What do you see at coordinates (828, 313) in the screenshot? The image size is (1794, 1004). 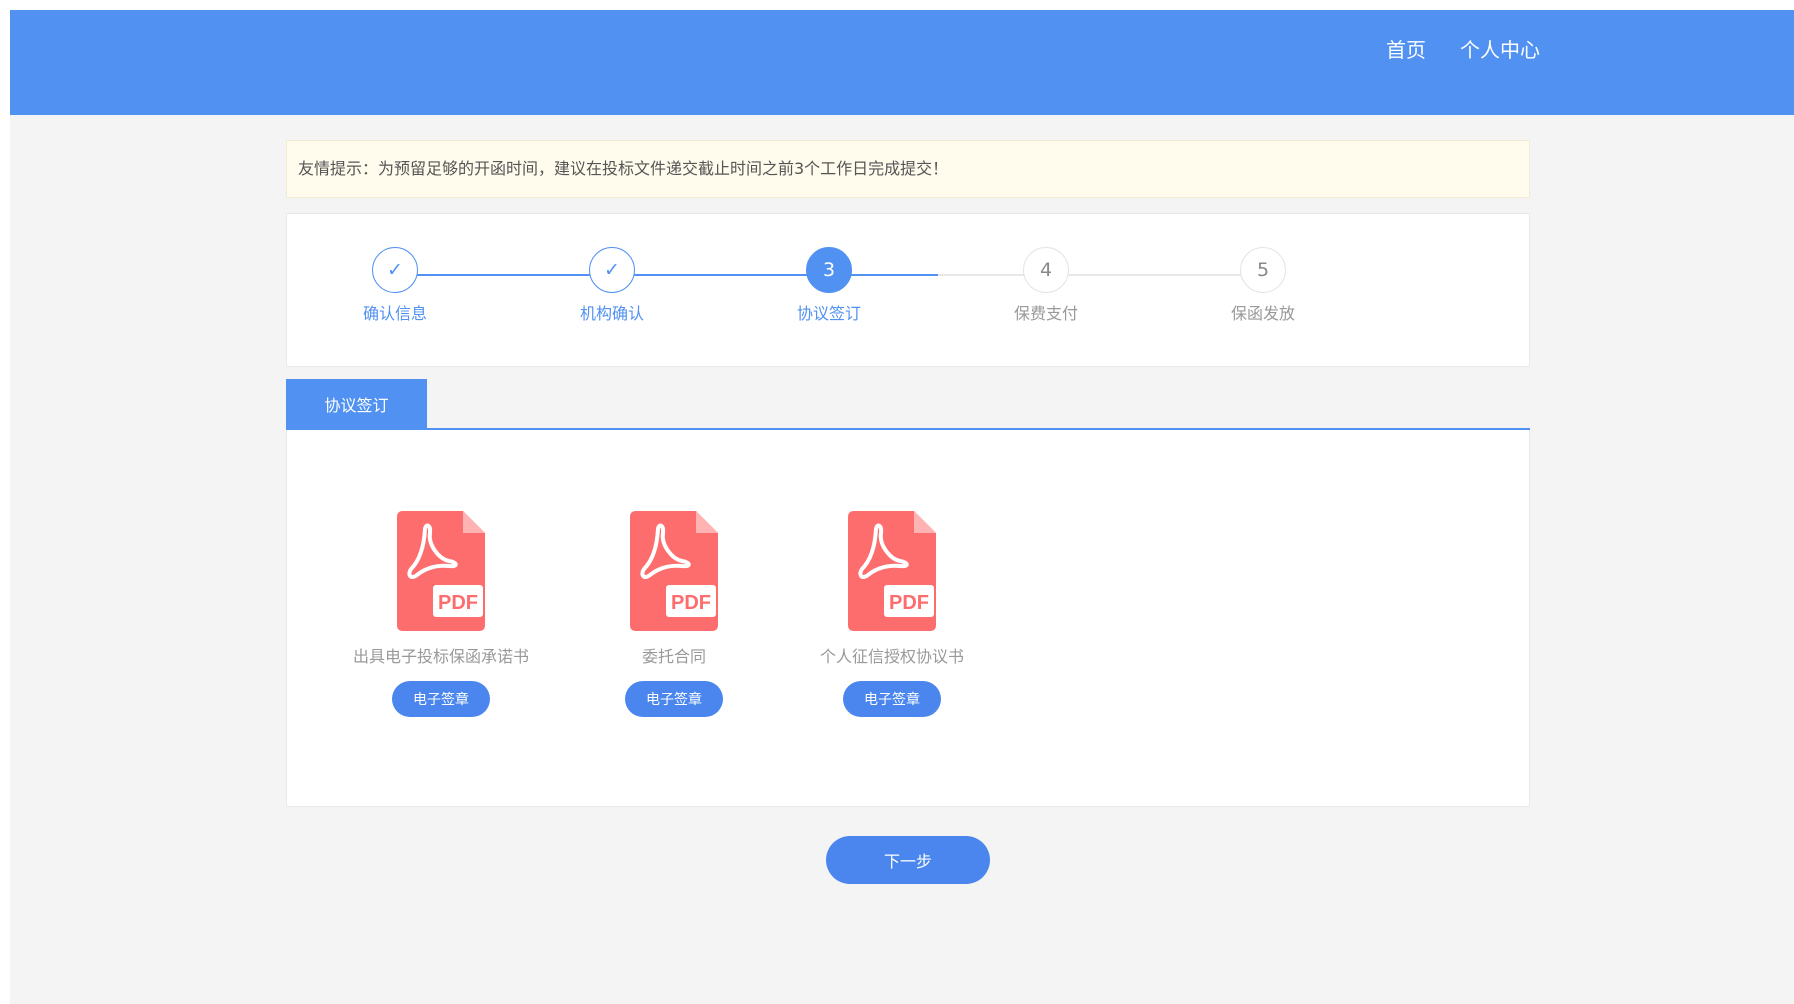 I see `step-label: 协议签订` at bounding box center [828, 313].